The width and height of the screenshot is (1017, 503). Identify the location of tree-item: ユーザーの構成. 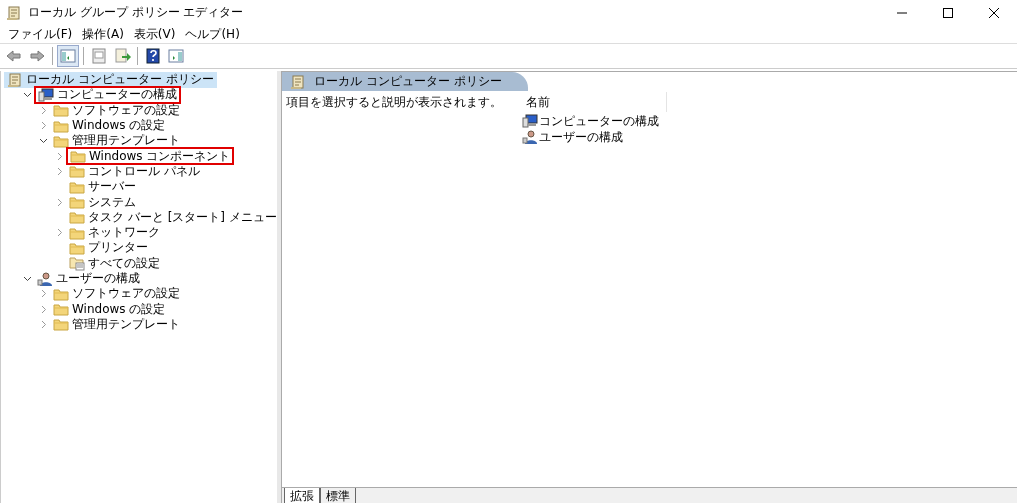
(88, 278).